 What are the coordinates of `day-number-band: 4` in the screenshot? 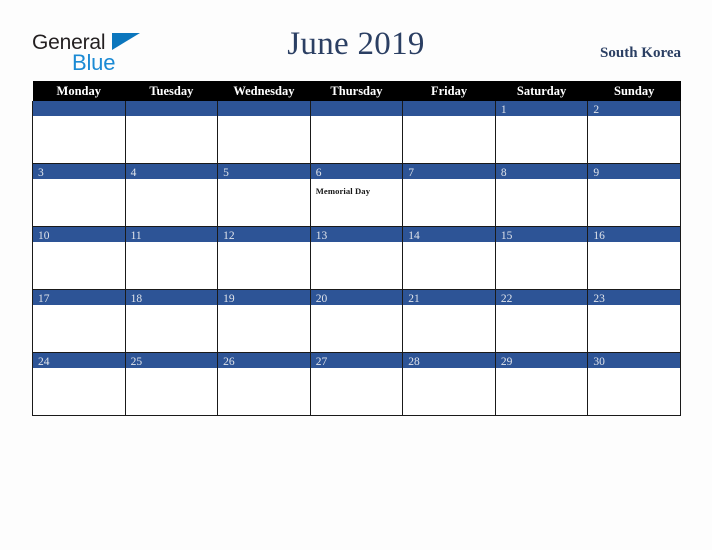 It's located at (171, 171).